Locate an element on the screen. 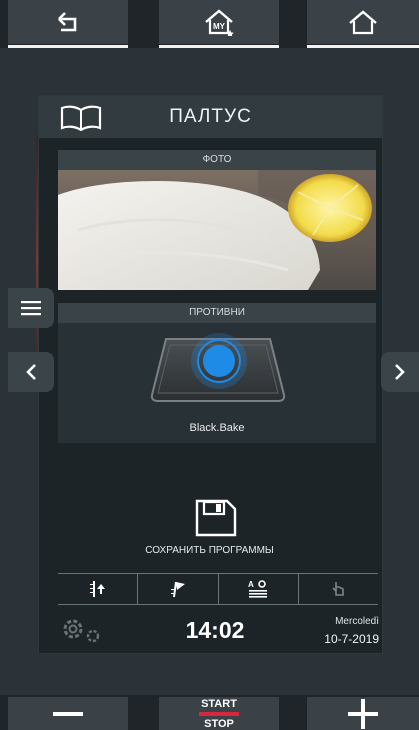  home-icon is located at coordinates (363, 22).